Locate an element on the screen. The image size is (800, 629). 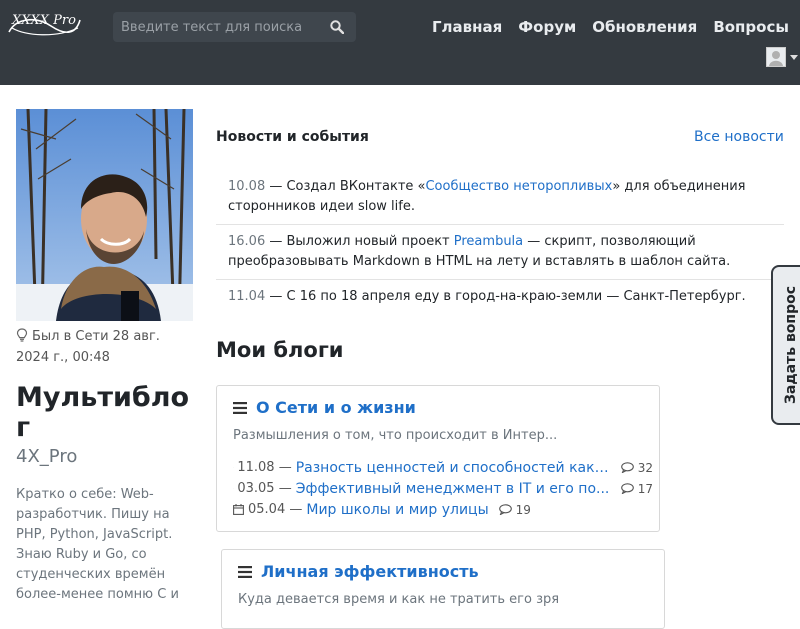
nav-link-updates: Обновления is located at coordinates (644, 27).